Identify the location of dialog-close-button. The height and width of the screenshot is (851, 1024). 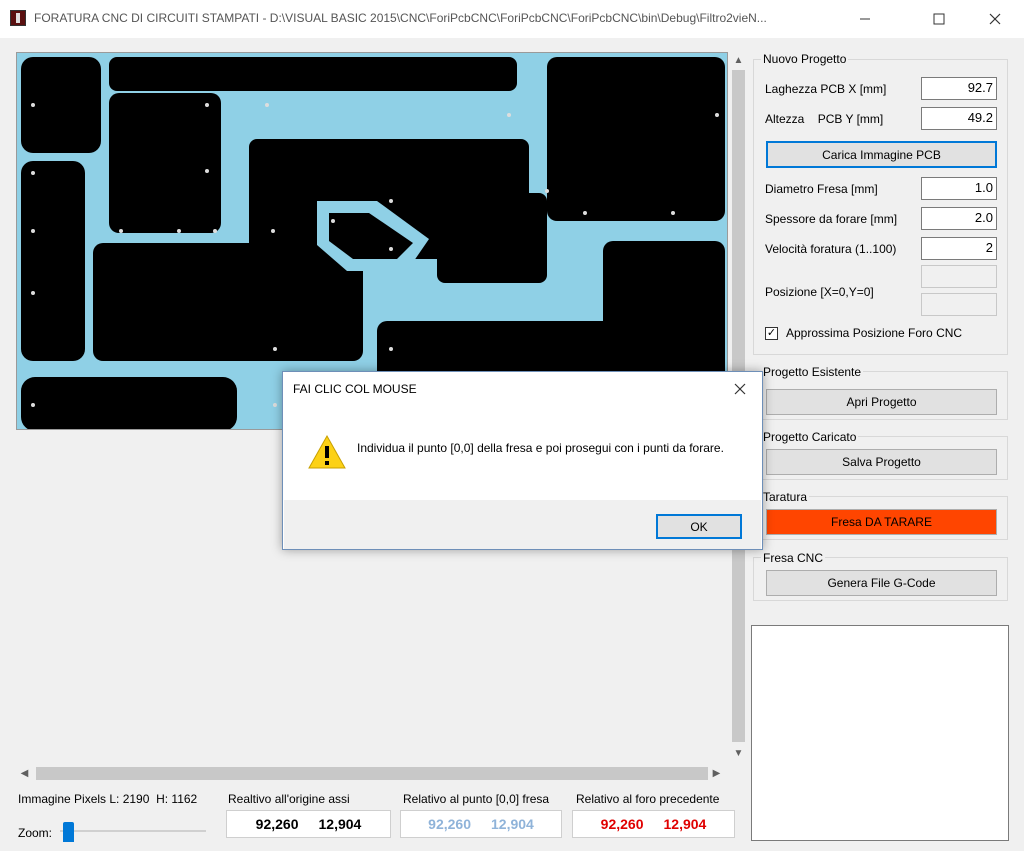
(740, 389).